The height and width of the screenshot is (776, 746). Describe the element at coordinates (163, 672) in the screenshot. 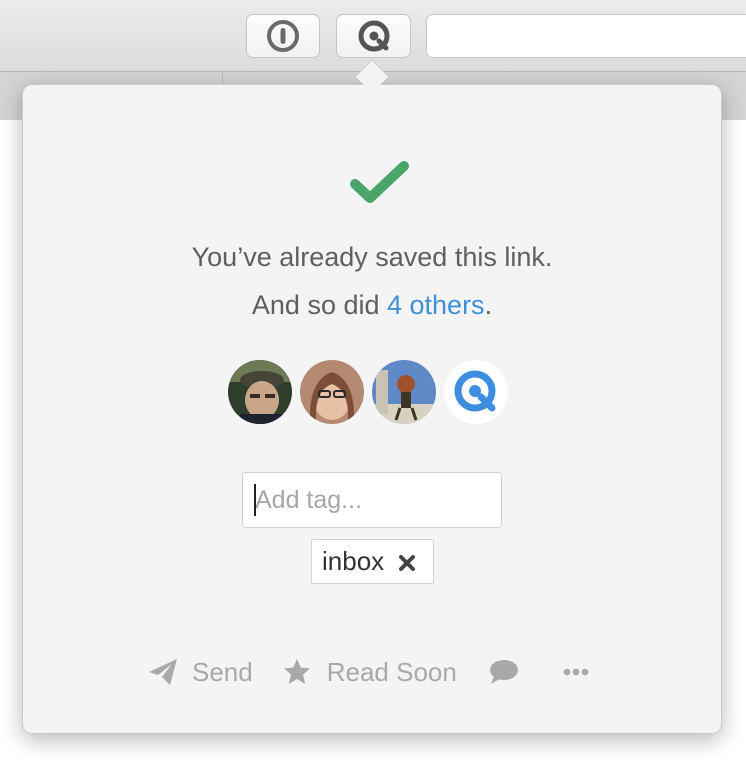

I see `paper-plane-icon` at that location.